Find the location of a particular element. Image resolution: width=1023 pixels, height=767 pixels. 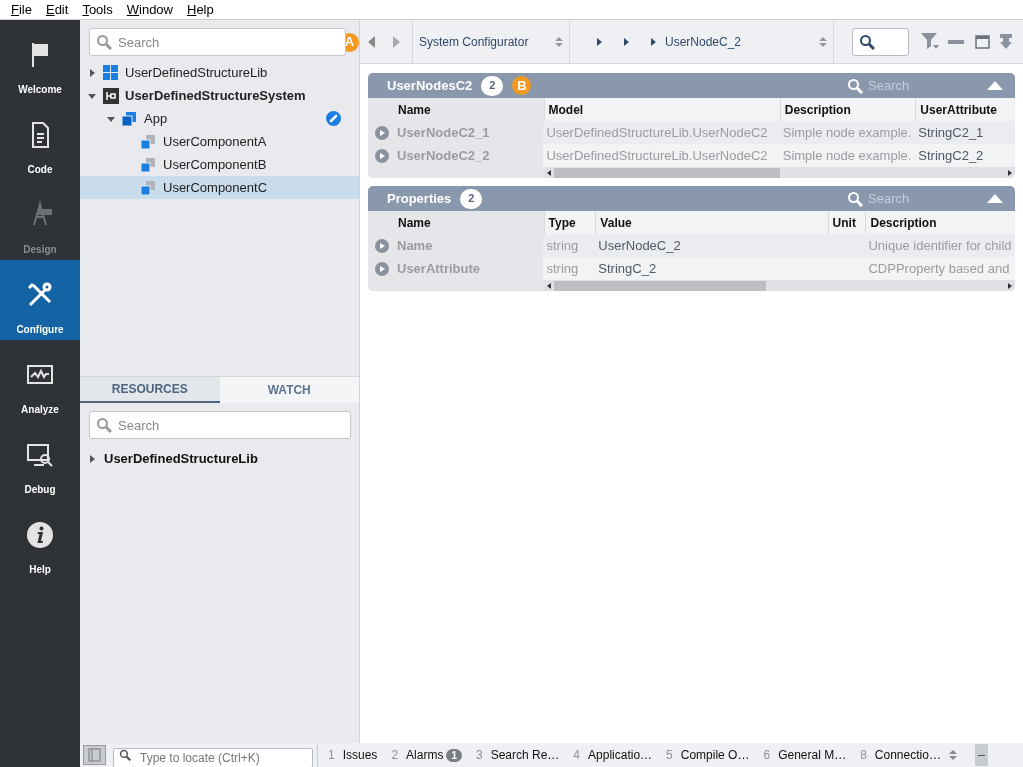

tab: WATCH is located at coordinates (289, 390).